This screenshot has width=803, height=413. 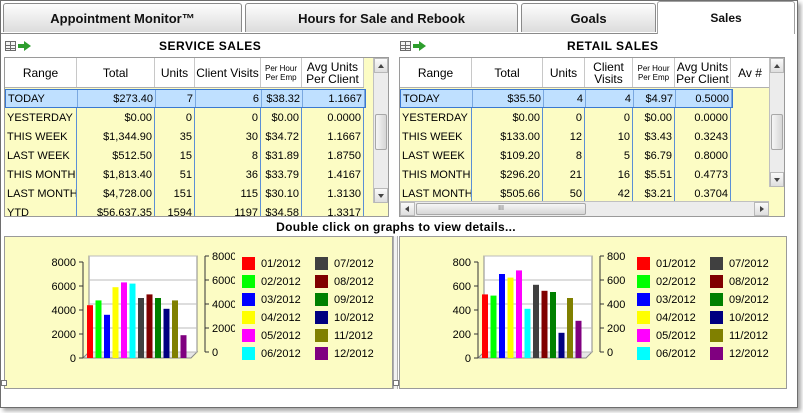 I want to click on table-row: LAST MONTH $4,728.00 151 115 $30.10 1.3130, so click(x=184, y=193).